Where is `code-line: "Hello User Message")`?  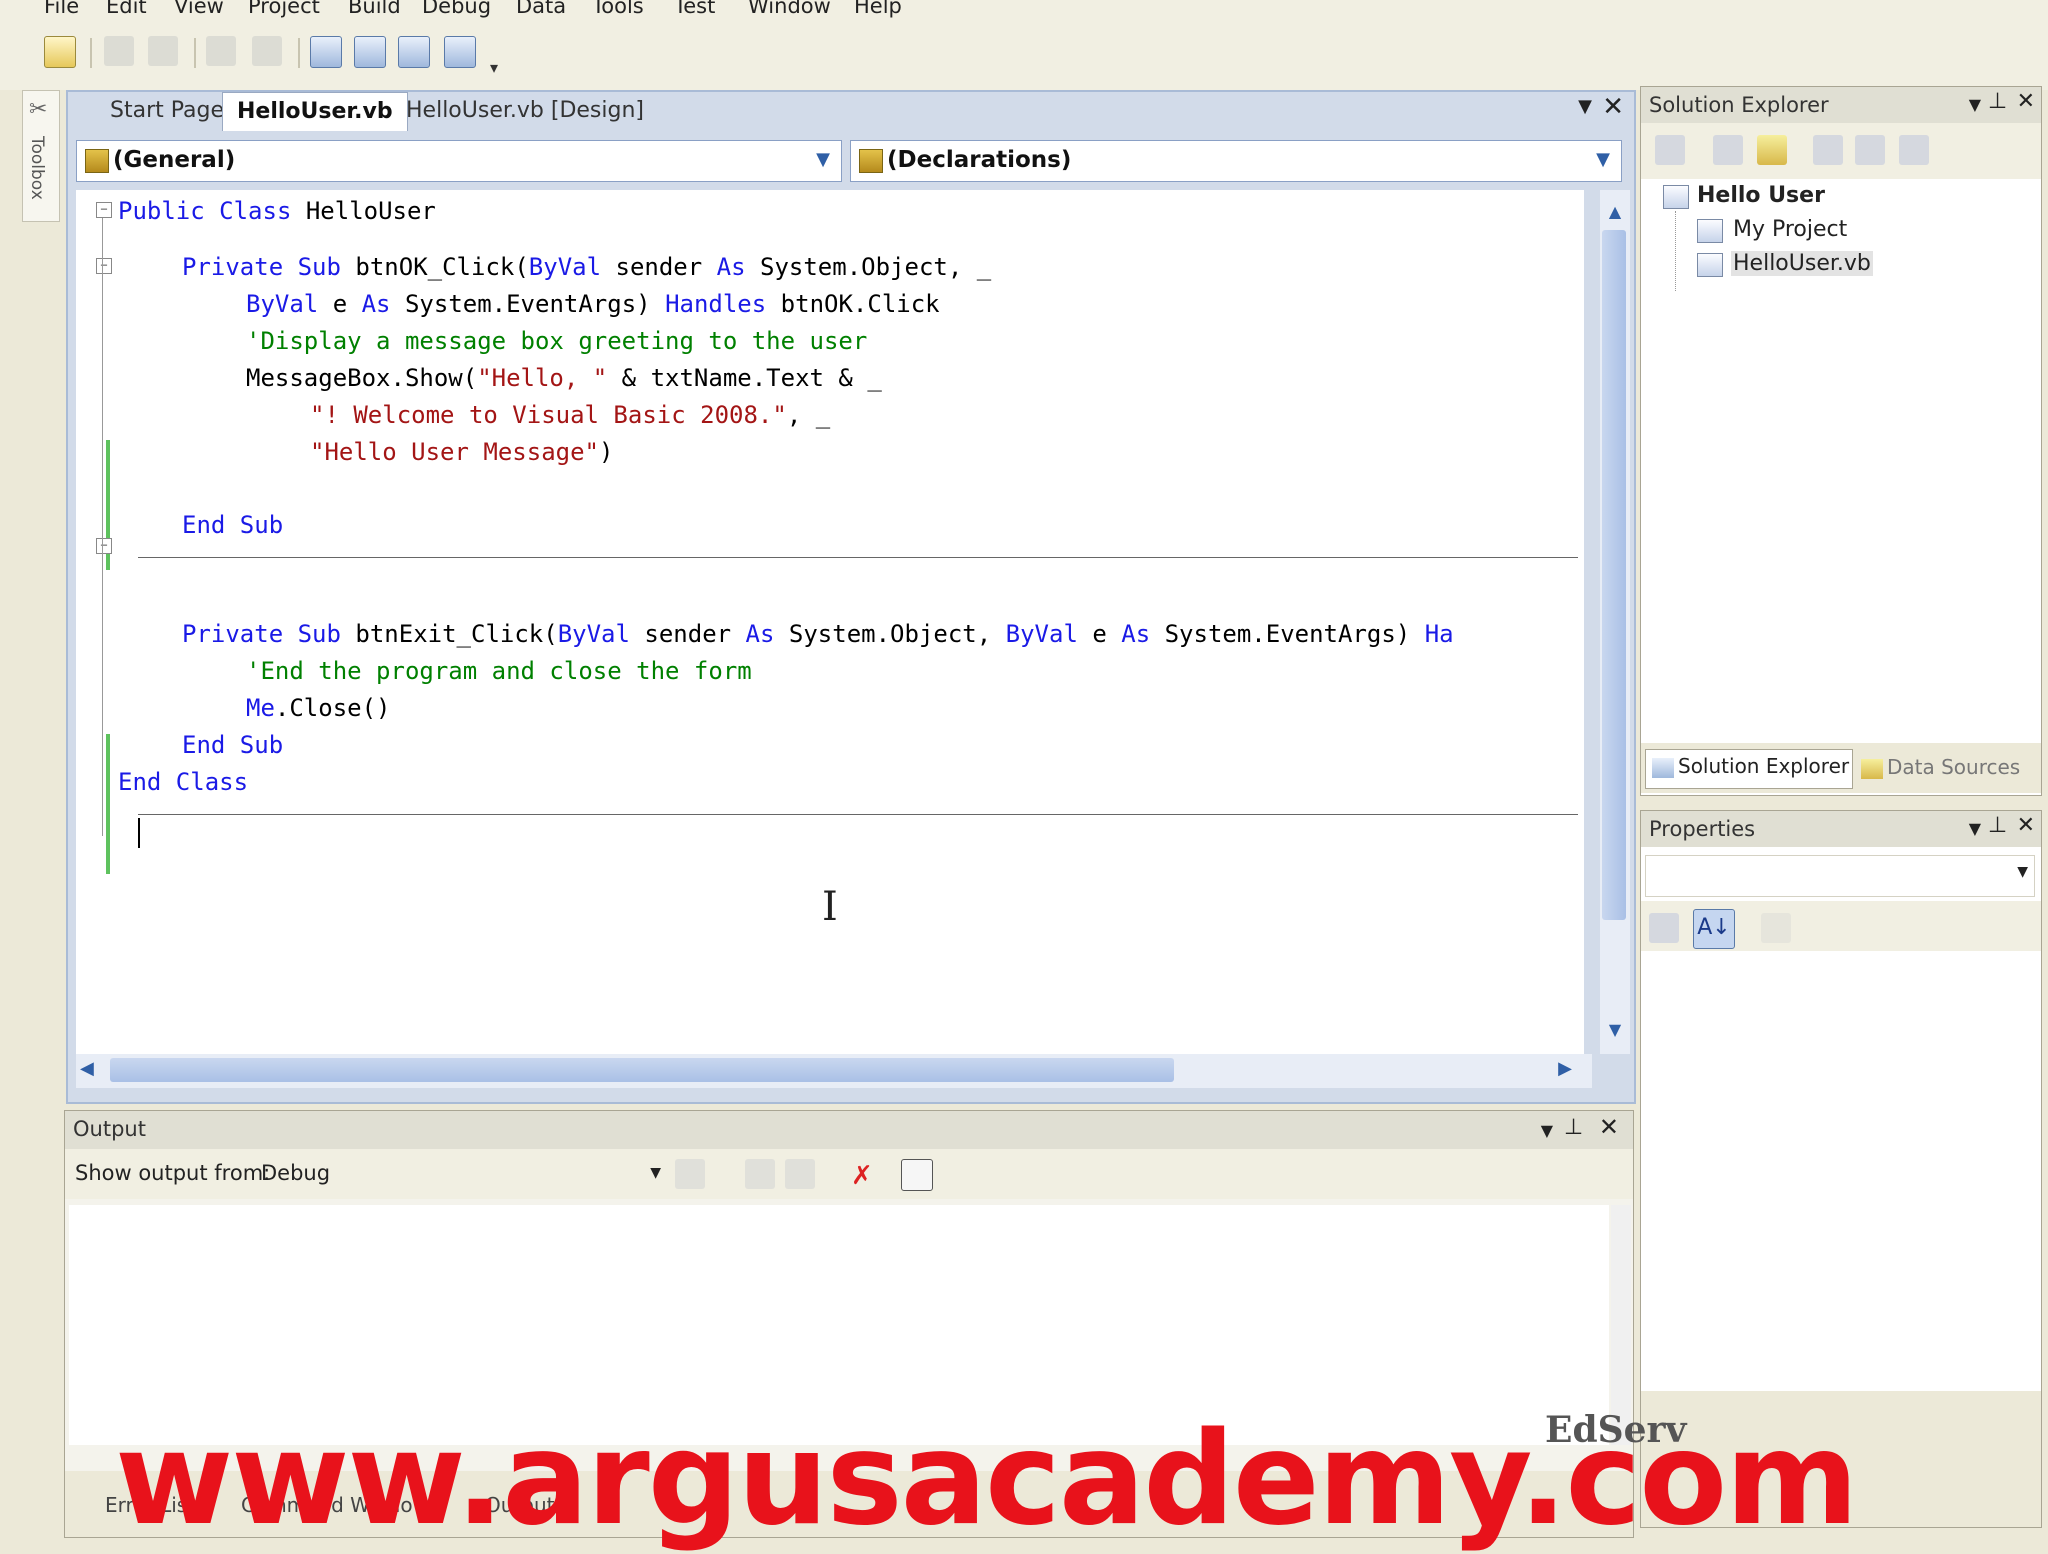
code-line: "Hello User Message") is located at coordinates (461, 452).